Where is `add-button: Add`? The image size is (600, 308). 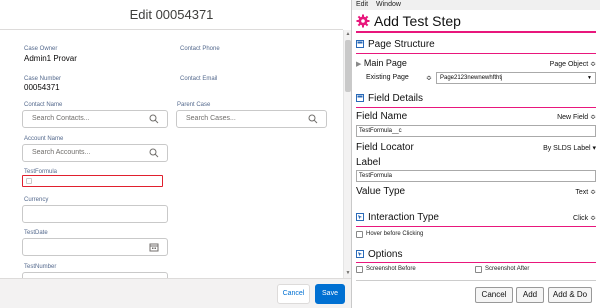
add-button: Add is located at coordinates (530, 295).